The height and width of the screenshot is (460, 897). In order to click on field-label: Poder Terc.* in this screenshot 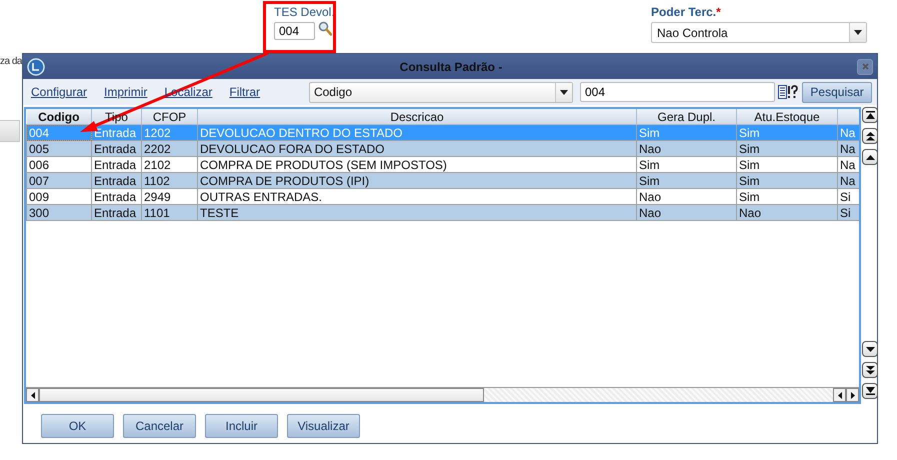, I will do `click(686, 12)`.